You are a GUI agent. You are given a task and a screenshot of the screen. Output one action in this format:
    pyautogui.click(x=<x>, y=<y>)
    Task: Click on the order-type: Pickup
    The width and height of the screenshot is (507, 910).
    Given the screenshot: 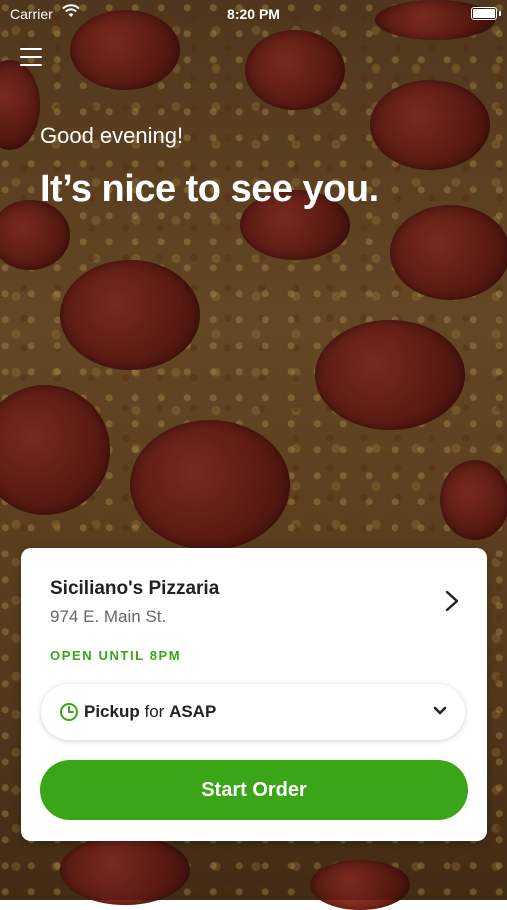 What is the action you would take?
    pyautogui.click(x=112, y=711)
    